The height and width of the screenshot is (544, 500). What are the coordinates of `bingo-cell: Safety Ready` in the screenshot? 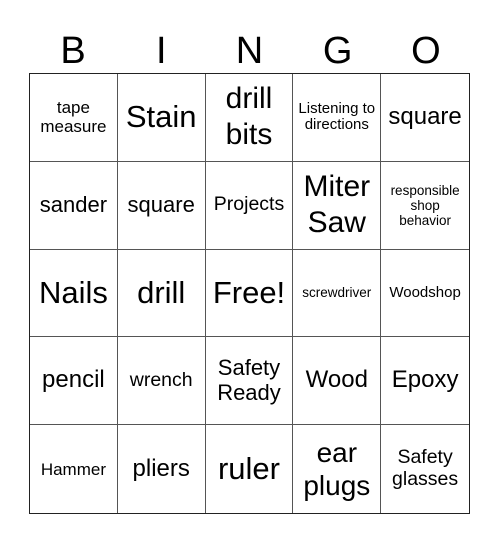 It's located at (249, 381).